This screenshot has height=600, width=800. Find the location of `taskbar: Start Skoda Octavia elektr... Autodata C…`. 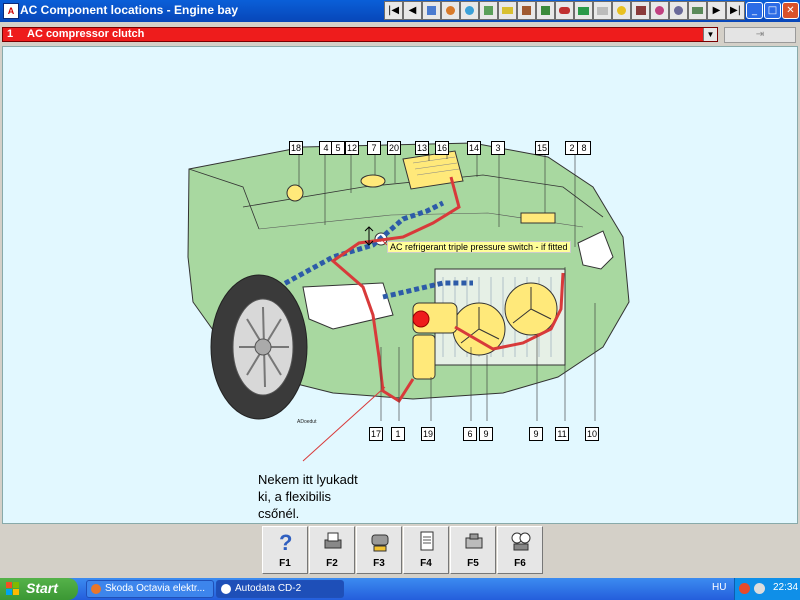

taskbar: Start Skoda Octavia elektr... Autodata C… is located at coordinates (400, 589).